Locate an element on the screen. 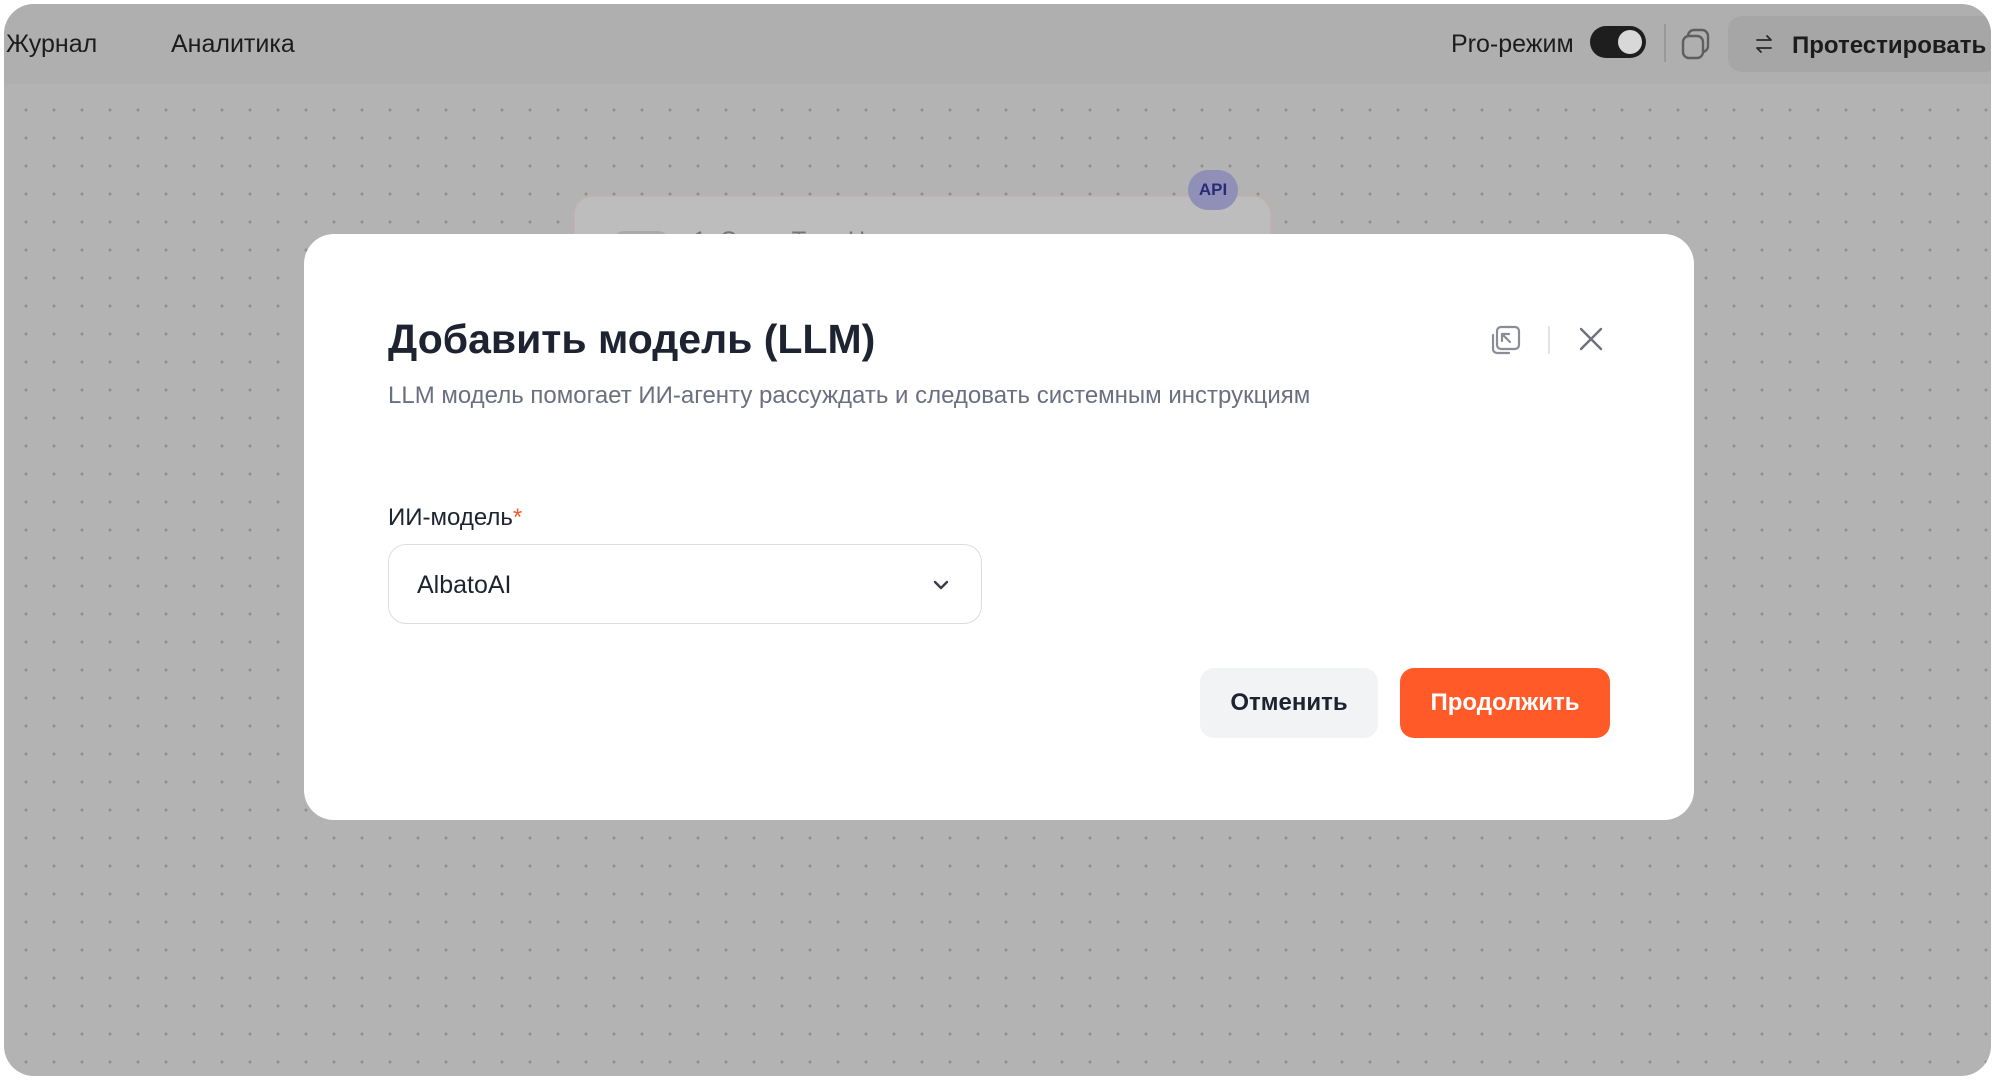 This screenshot has width=1999, height=1080. test-button-label: Протестировать is located at coordinates (1889, 45).